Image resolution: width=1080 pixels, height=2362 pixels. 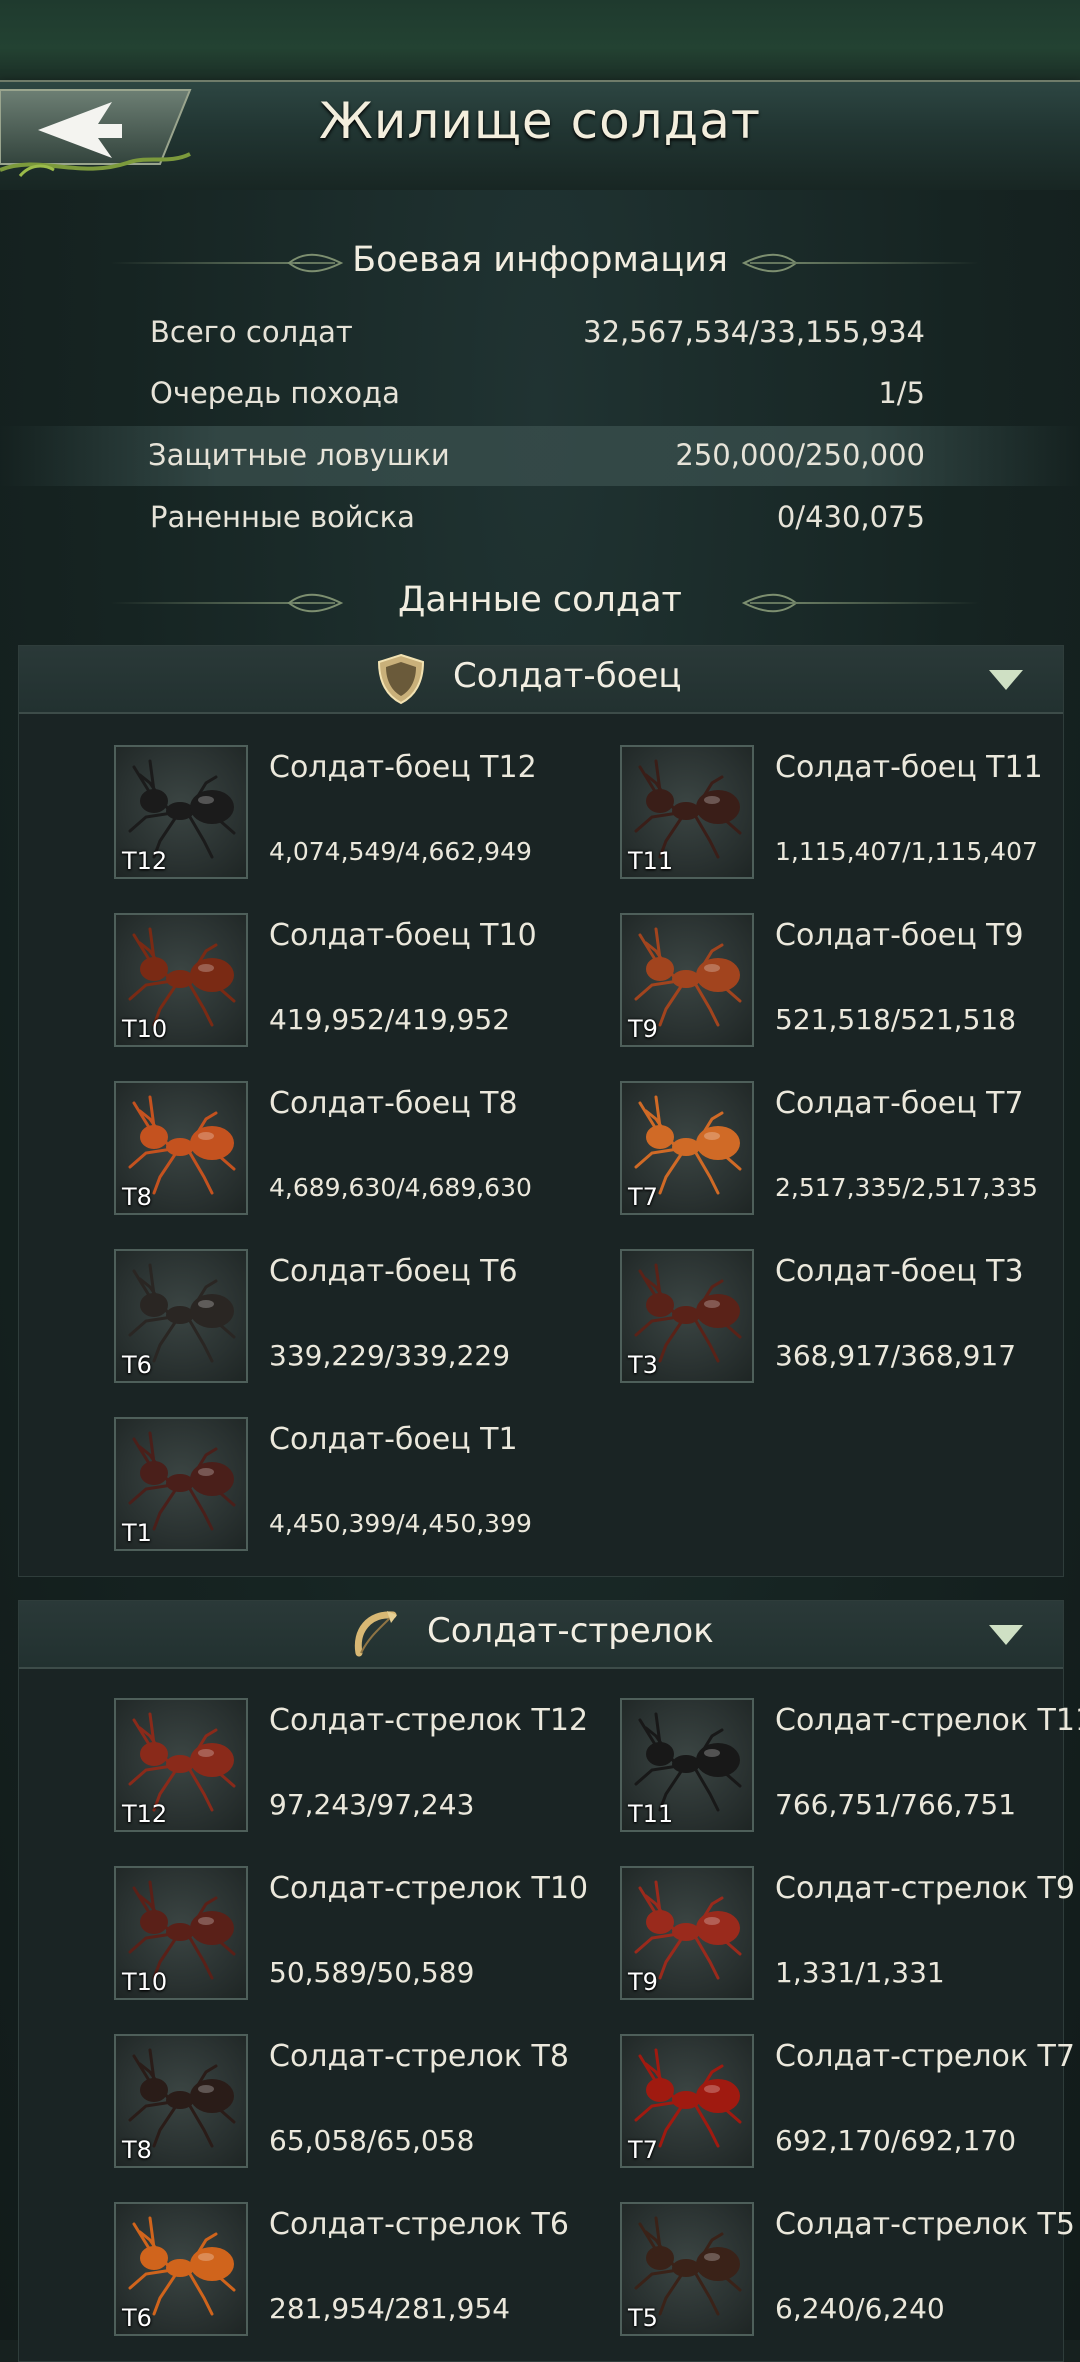 What do you see at coordinates (850, 1768) in the screenshot?
I see `unit-card: T11 Солдат-стрелок Т11 766,751/766,751` at bounding box center [850, 1768].